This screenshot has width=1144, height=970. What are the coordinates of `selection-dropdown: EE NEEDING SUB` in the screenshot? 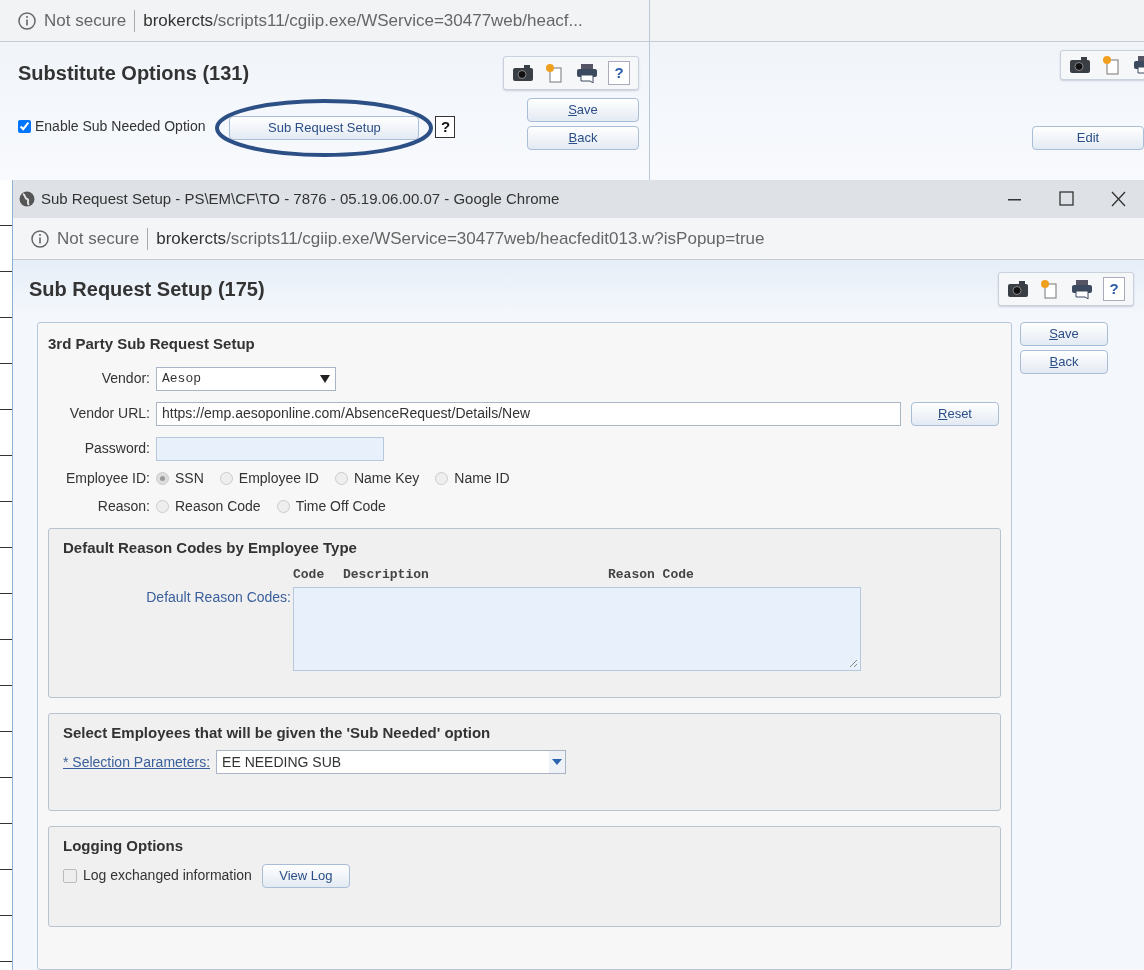 It's located at (391, 762).